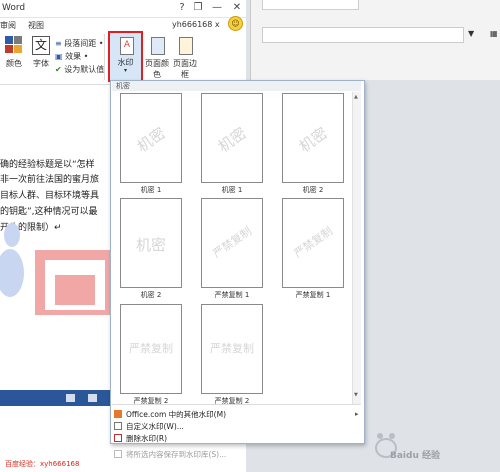 This screenshot has height=472, width=500. Describe the element at coordinates (176, 414) in the screenshot. I see `more-watermarks-label: Office.com 中的其他水印(M)` at that location.